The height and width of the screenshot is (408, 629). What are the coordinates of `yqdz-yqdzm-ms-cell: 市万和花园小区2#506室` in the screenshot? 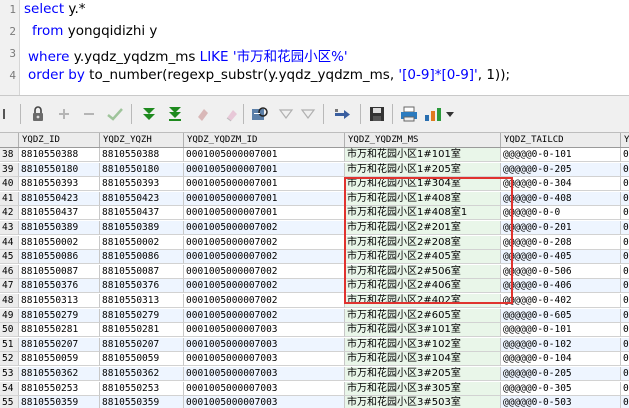 It's located at (423, 271).